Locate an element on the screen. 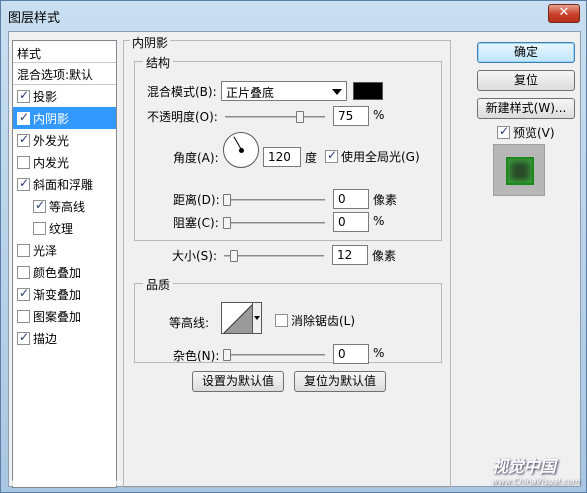 The image size is (587, 493). angle-input: 120 is located at coordinates (282, 157).